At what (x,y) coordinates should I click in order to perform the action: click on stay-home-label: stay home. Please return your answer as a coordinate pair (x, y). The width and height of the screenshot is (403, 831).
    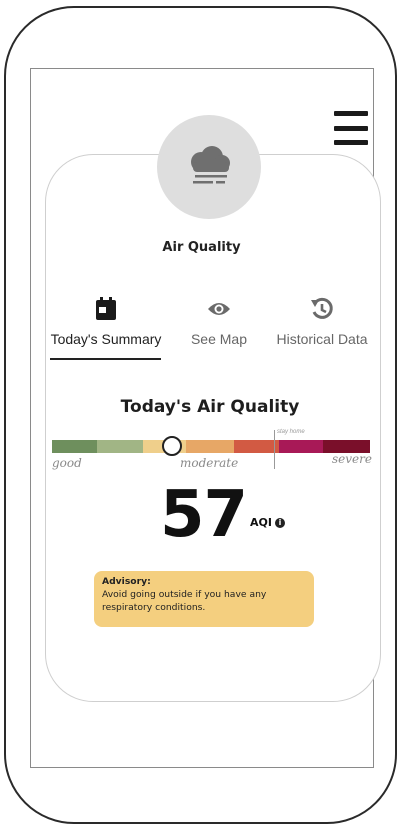
    Looking at the image, I should click on (291, 432).